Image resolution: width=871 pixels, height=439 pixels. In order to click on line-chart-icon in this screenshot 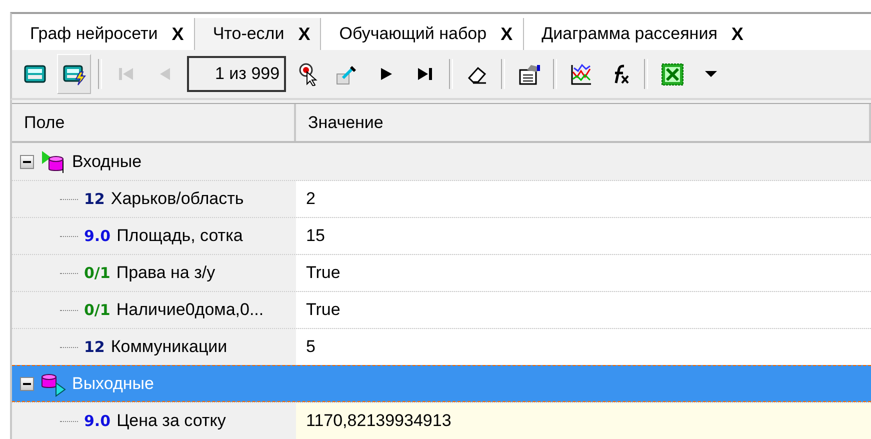, I will do `click(580, 74)`.